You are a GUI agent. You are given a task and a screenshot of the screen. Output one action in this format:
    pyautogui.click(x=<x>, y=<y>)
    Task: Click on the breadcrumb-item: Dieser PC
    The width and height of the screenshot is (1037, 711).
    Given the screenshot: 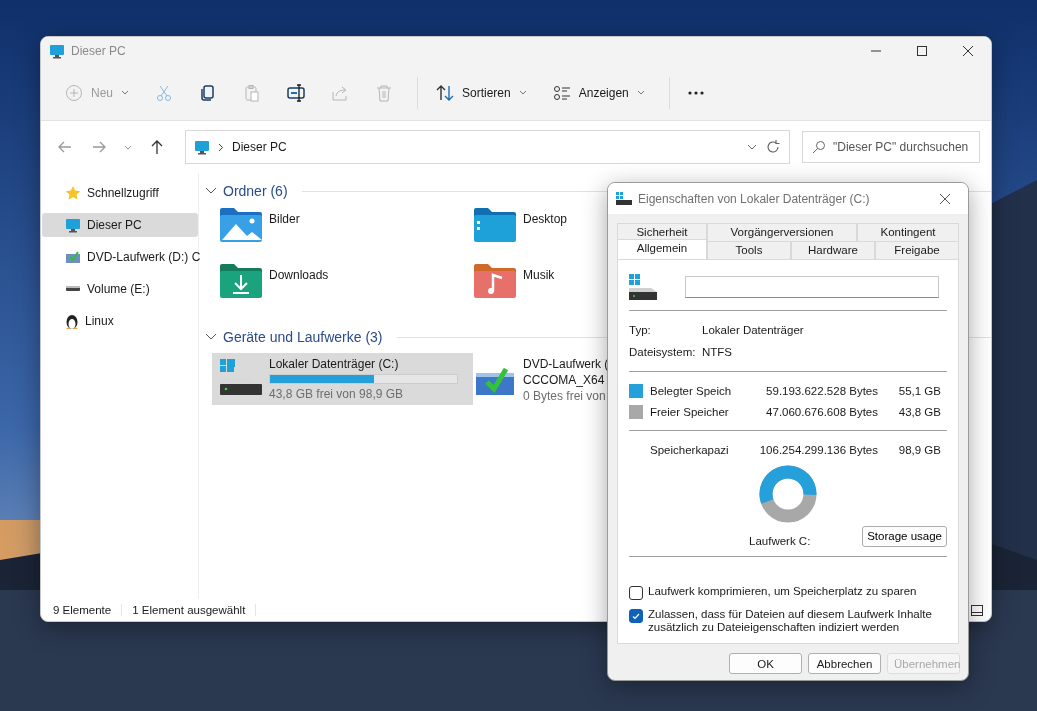 What is the action you would take?
    pyautogui.click(x=485, y=147)
    